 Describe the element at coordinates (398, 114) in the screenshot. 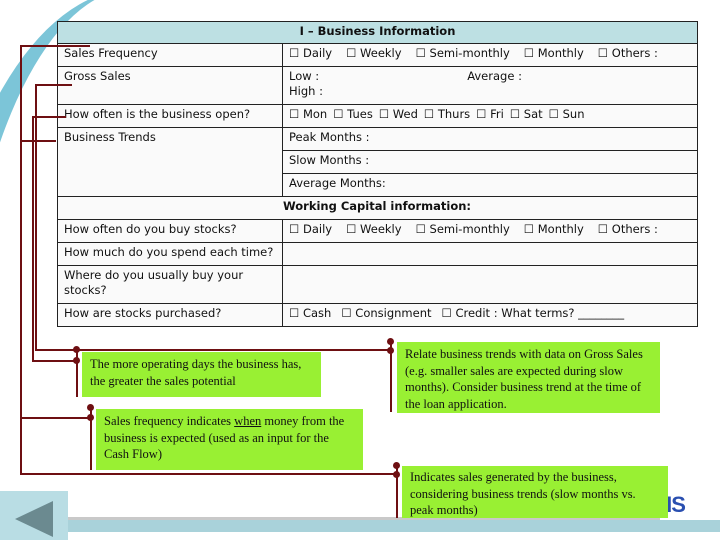

I see `option-wed: ☐ Wed` at that location.